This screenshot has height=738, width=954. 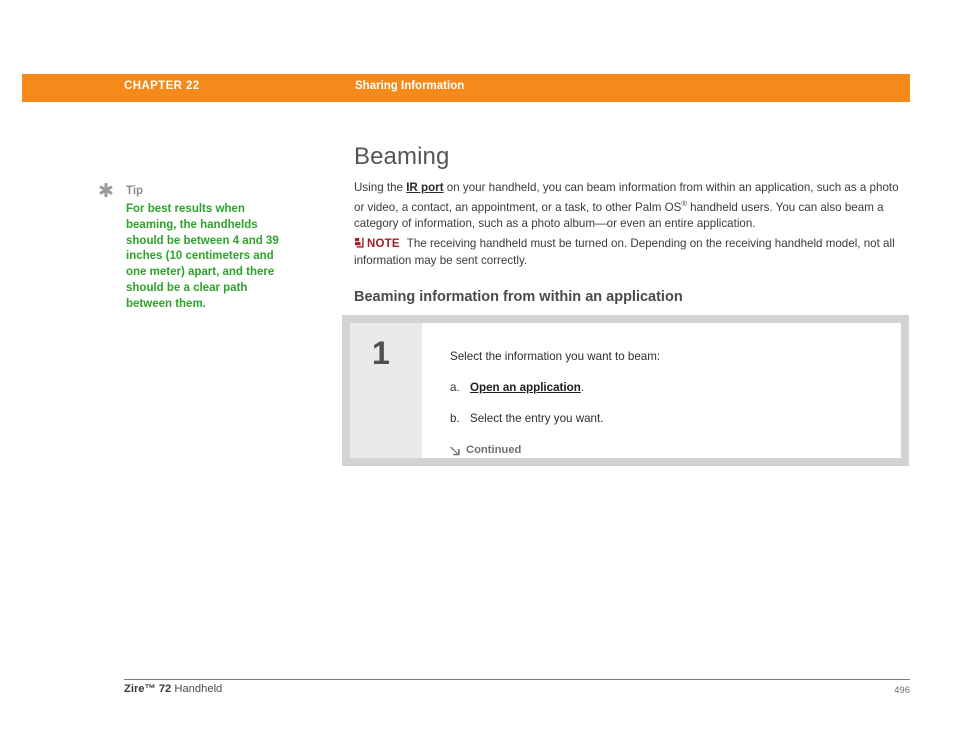 What do you see at coordinates (902, 690) in the screenshot?
I see `page-number: 496` at bounding box center [902, 690].